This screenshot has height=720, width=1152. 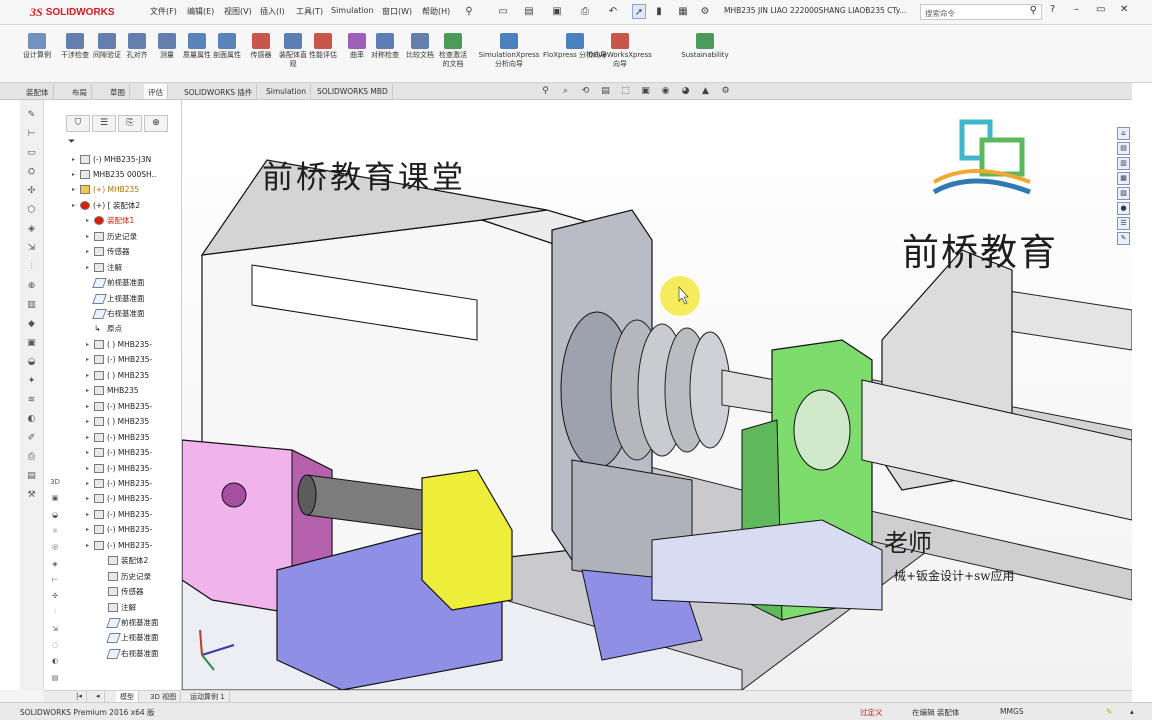 I want to click on explode-panel-icon: ⇲, so click(x=55, y=630).